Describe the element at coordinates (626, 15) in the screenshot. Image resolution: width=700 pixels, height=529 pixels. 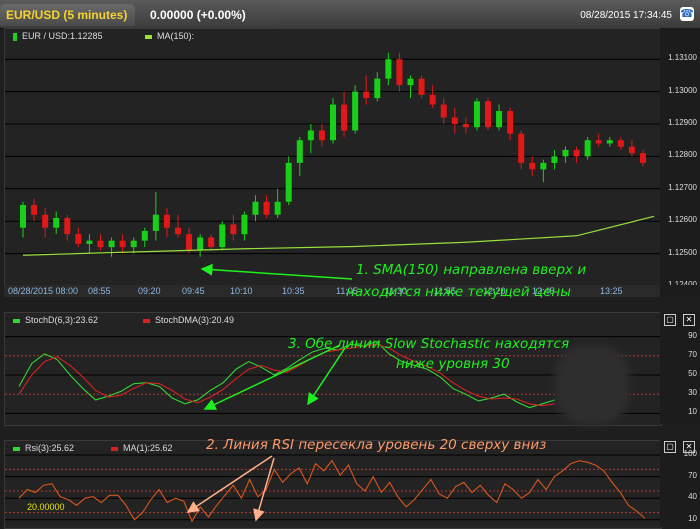
I see `datetime: 08/28/2015 17:34:45` at that location.